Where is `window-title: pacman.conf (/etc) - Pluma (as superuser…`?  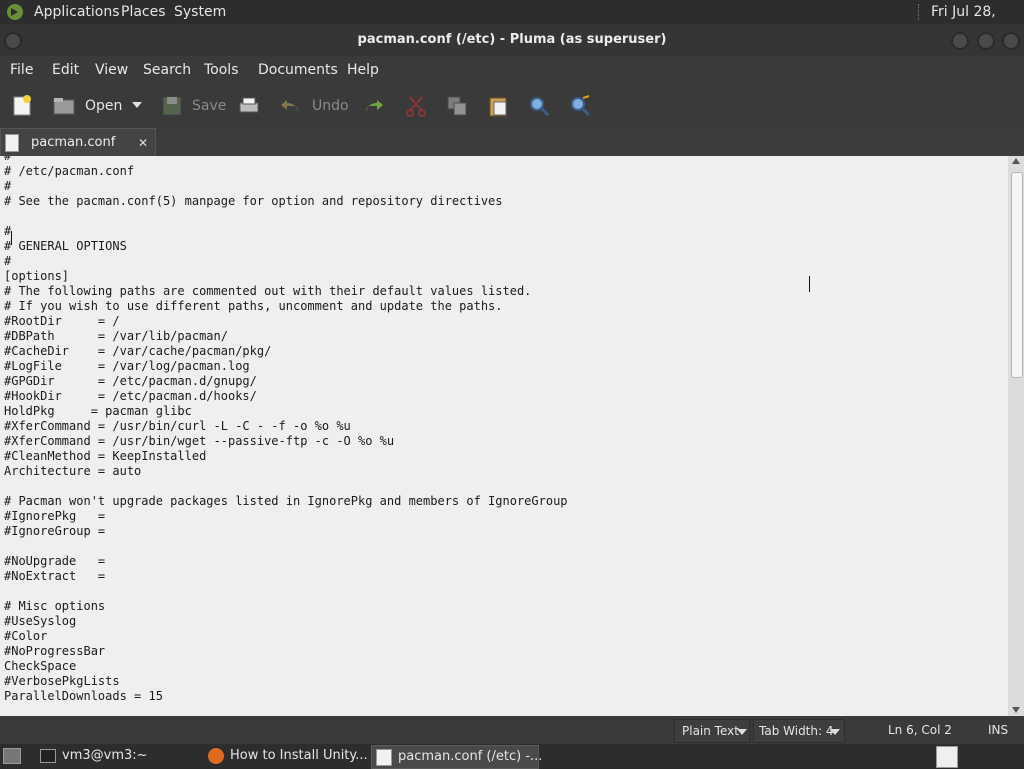
window-title: pacman.conf (/etc) - Pluma (as superuser… is located at coordinates (512, 39).